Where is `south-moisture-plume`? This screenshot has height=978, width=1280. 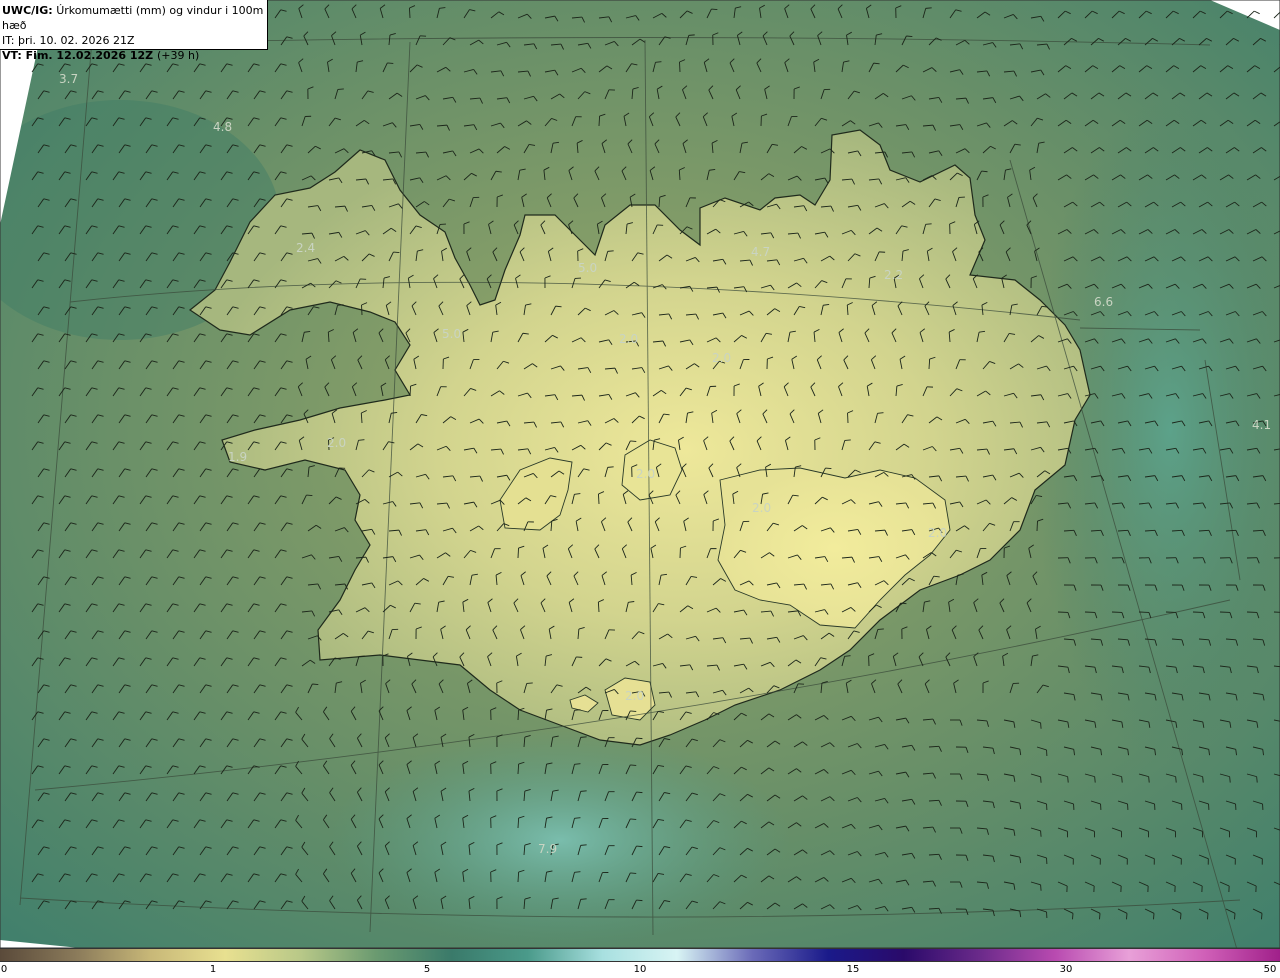
south-moisture-plume is located at coordinates (560, 839).